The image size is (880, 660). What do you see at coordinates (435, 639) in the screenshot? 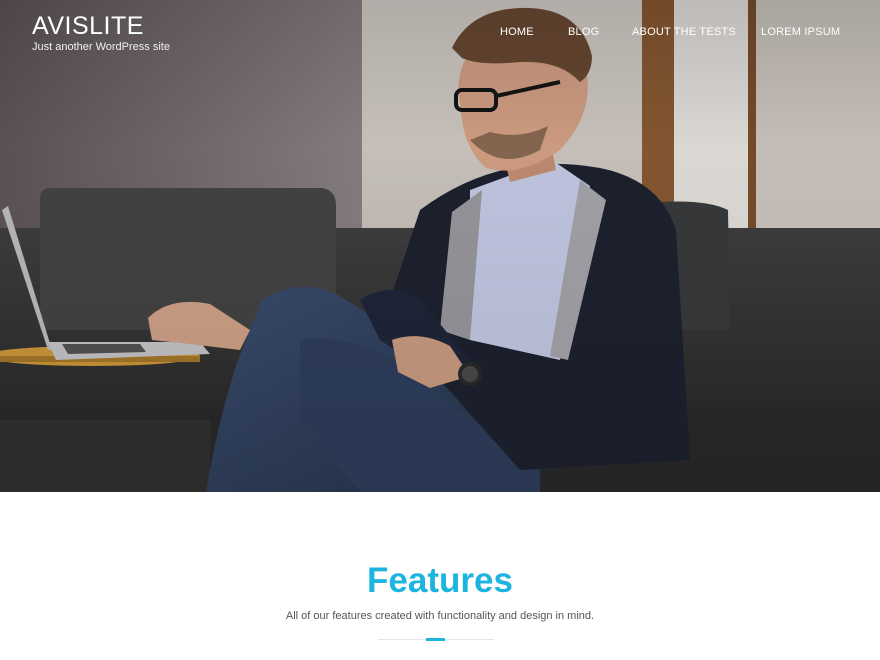
I see `section-divider-accent` at bounding box center [435, 639].